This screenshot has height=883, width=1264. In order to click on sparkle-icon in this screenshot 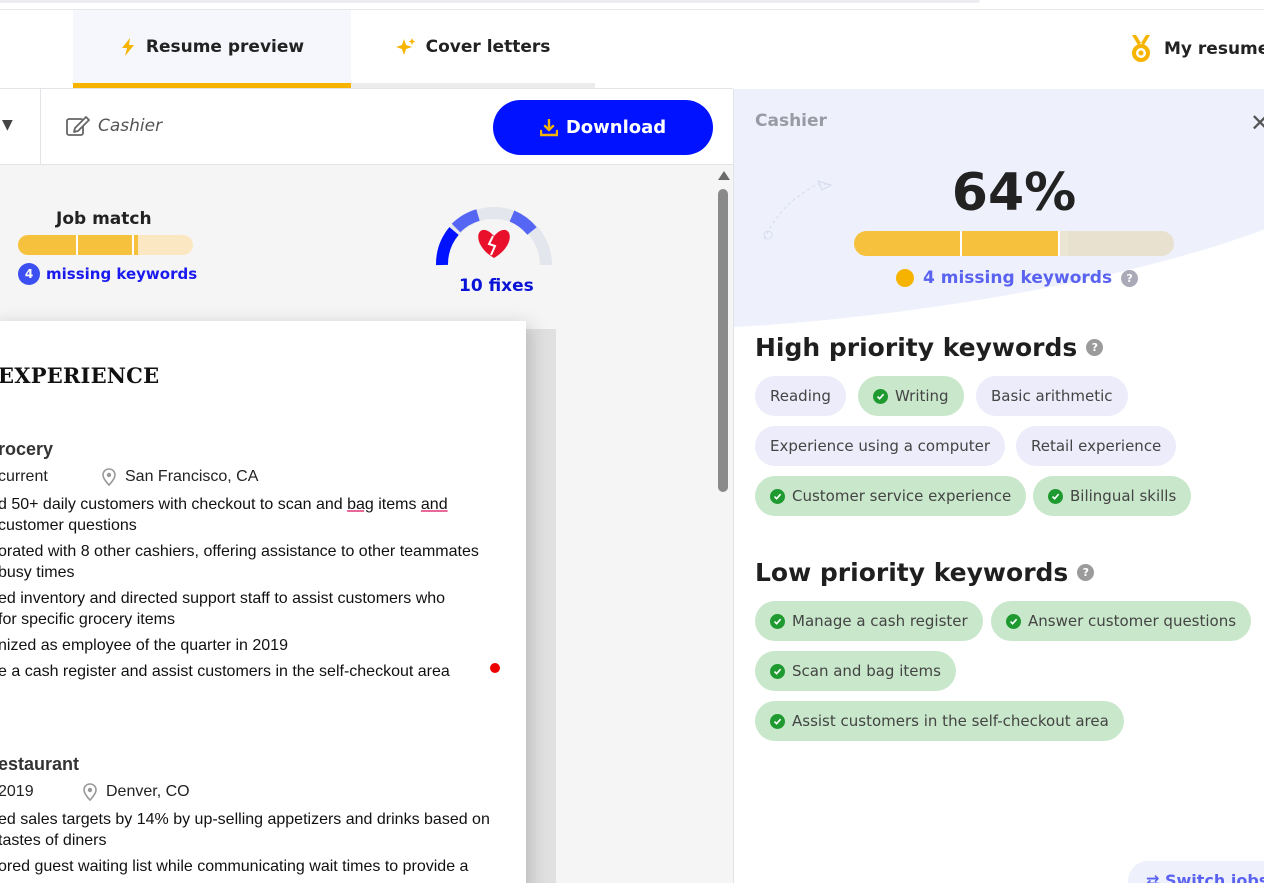, I will do `click(405, 46)`.